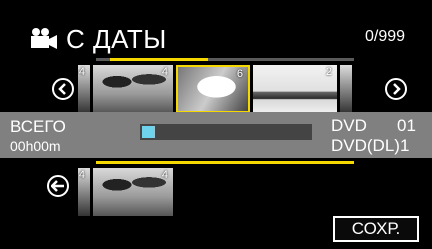 The height and width of the screenshot is (249, 432). Describe the element at coordinates (295, 89) in the screenshot. I see `thumbnail: 2` at that location.